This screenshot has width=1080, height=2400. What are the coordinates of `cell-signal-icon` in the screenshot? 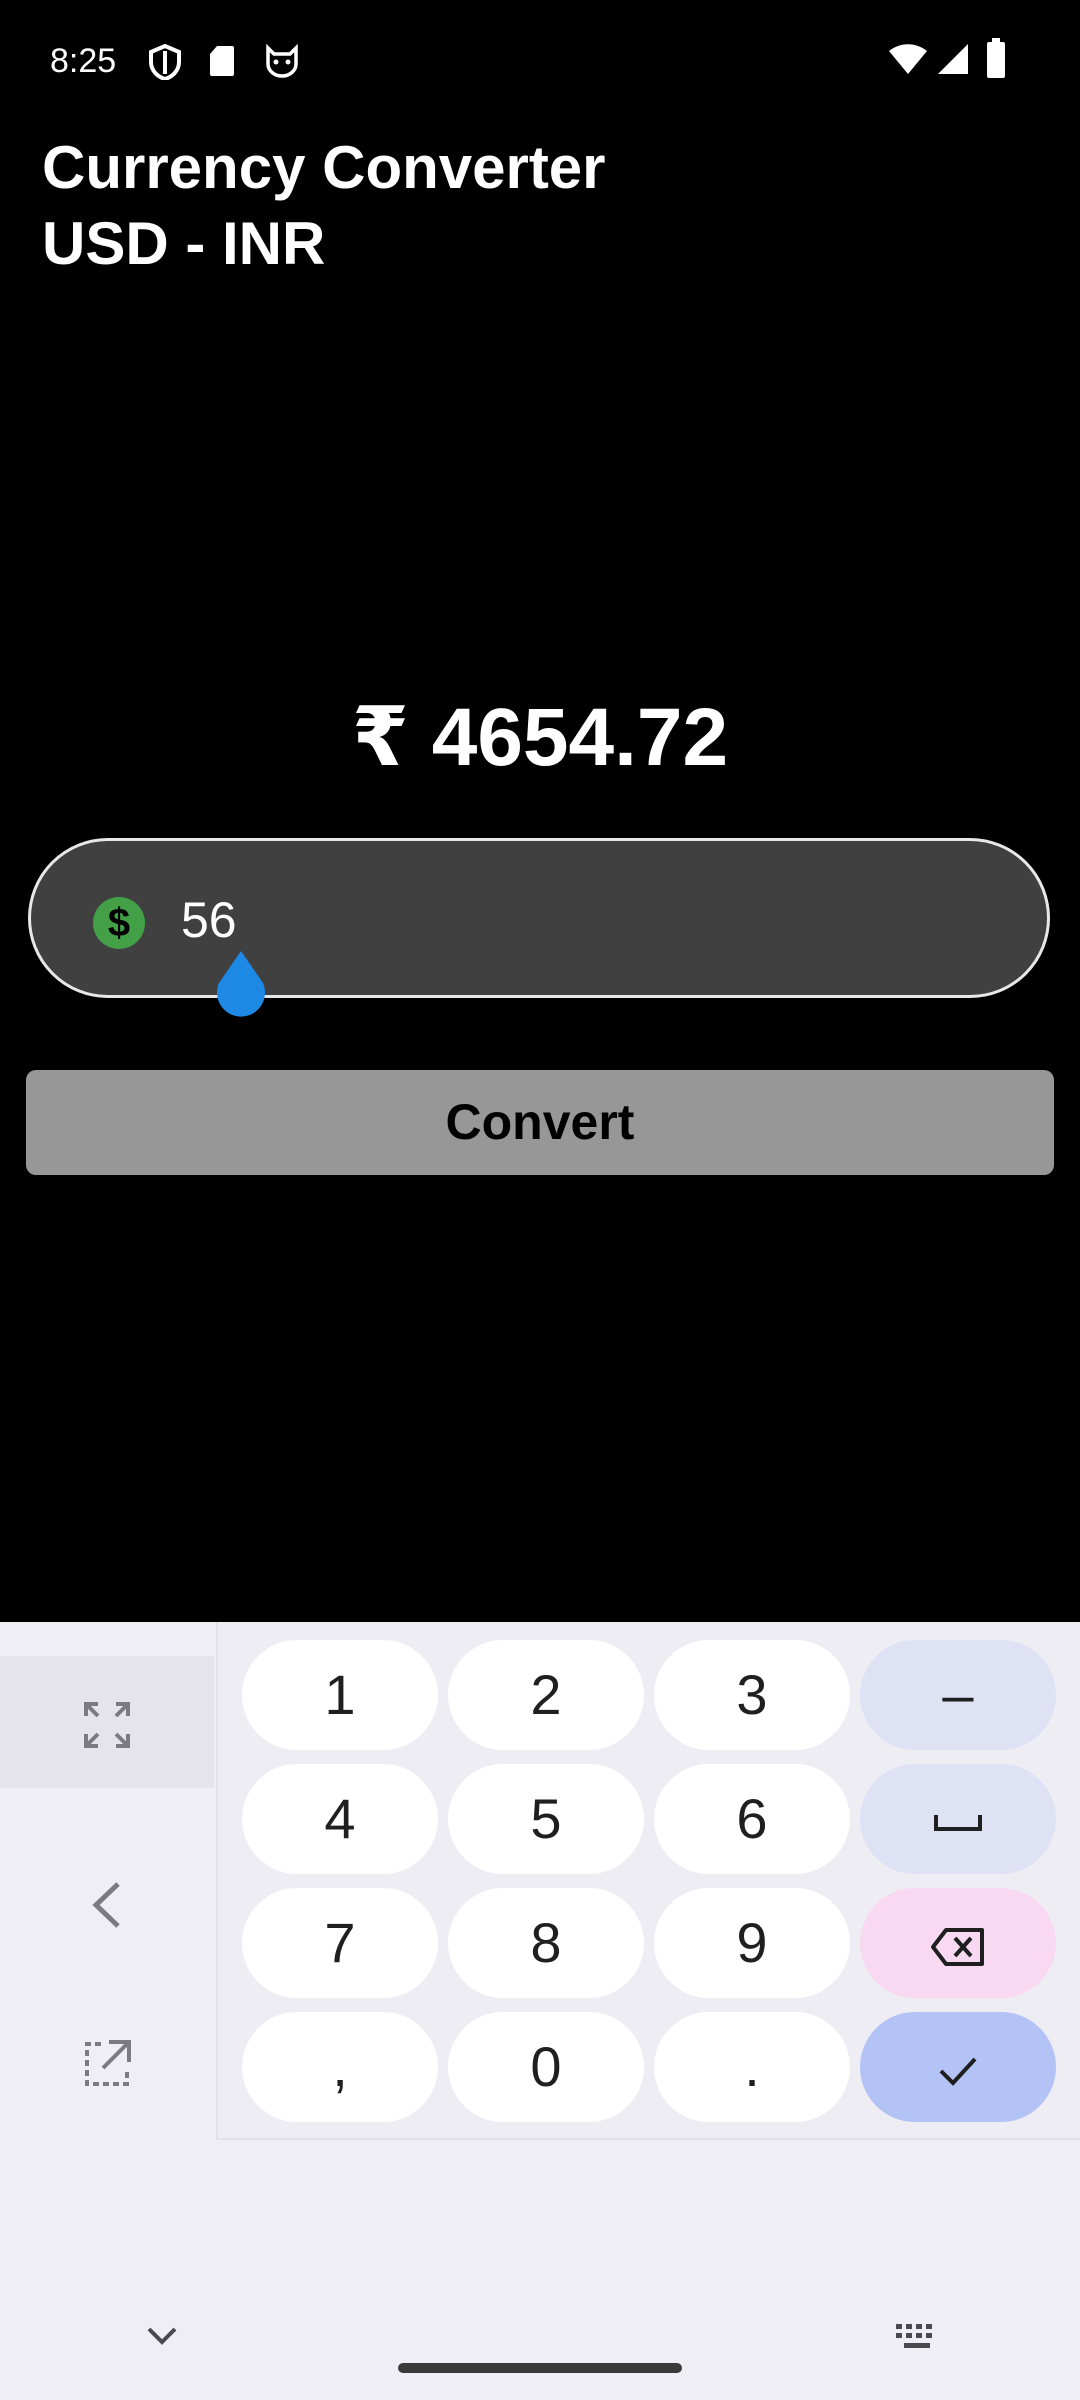 It's located at (953, 59).